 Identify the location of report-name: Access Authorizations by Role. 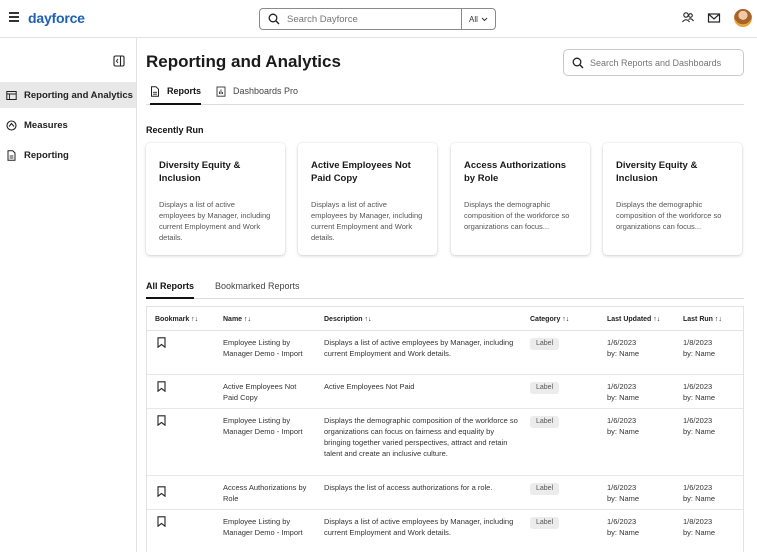
(268, 493).